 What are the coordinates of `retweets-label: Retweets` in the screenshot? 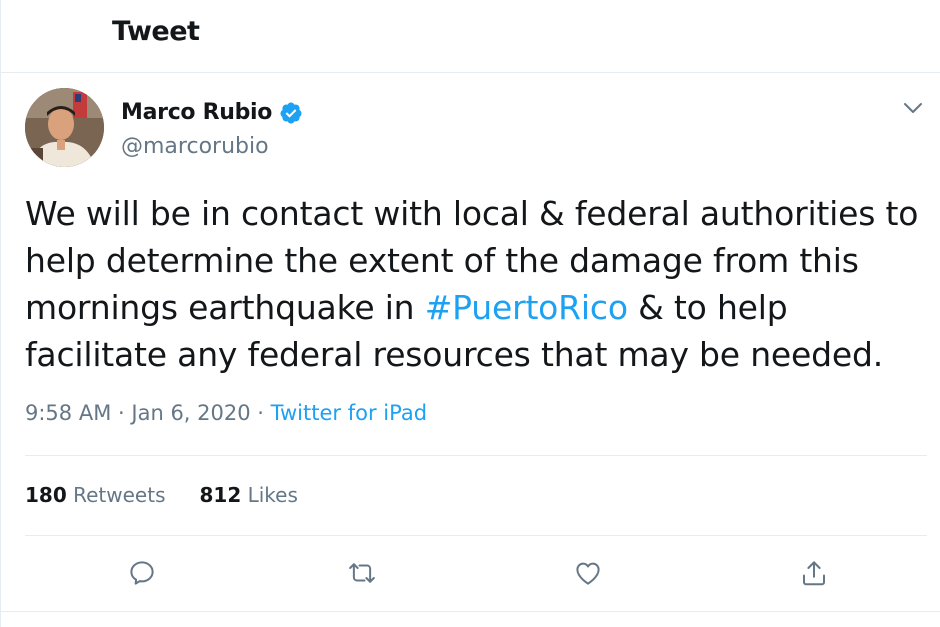 It's located at (119, 495).